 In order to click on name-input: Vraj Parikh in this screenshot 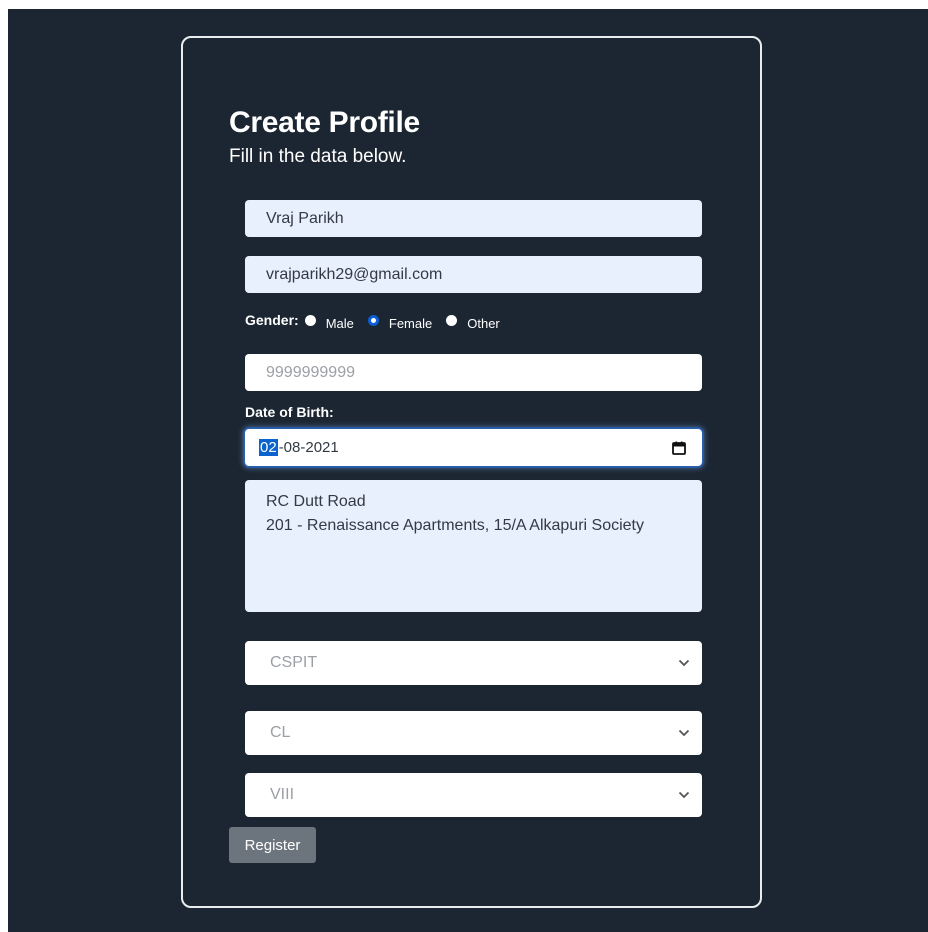, I will do `click(473, 218)`.